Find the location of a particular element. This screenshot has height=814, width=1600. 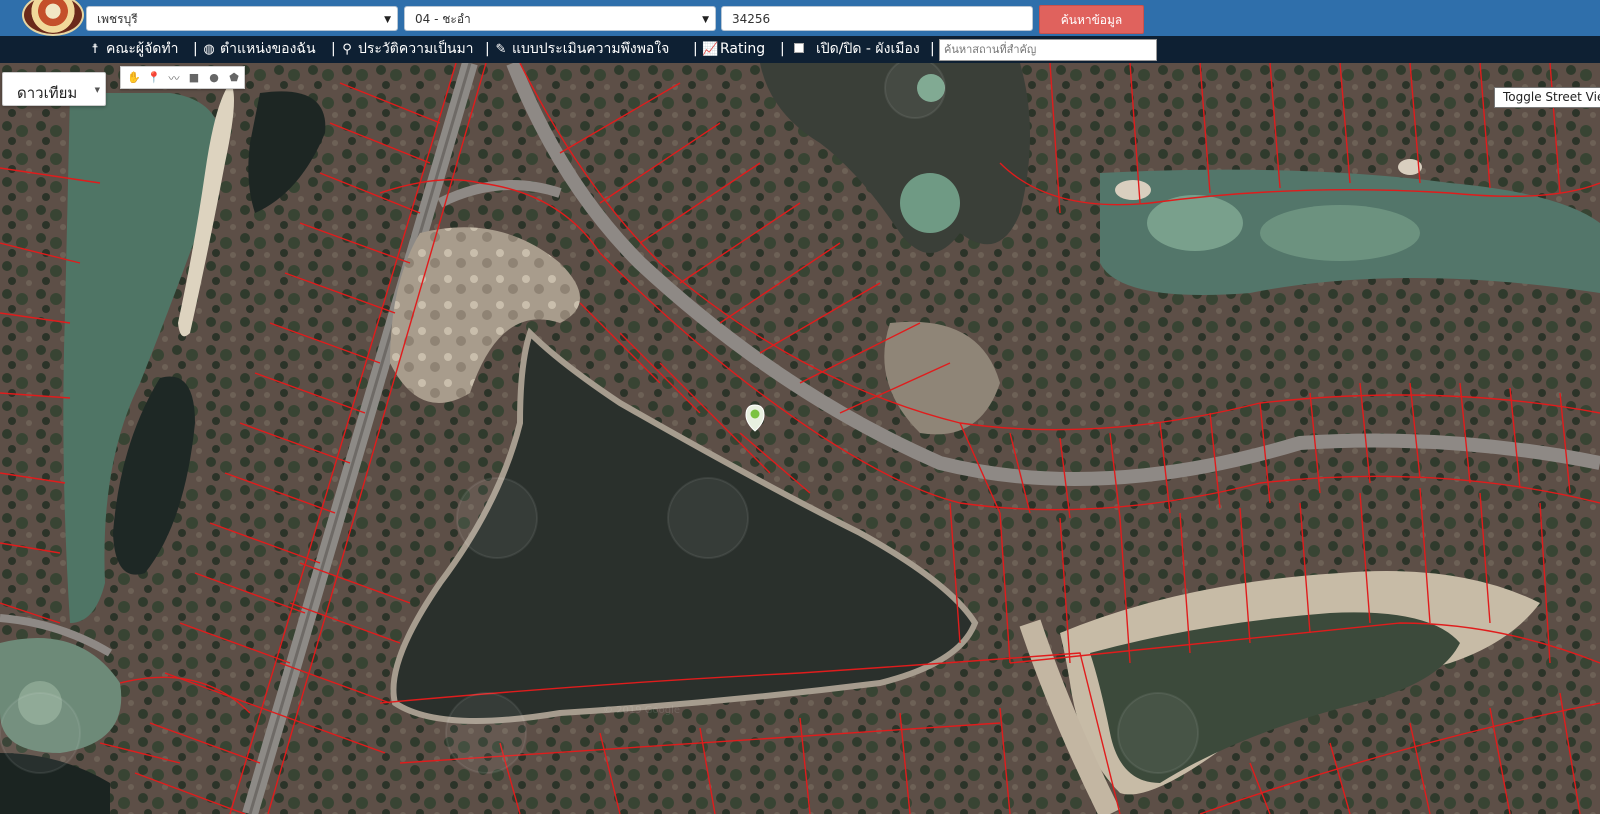

marker-icon: 📍 is located at coordinates (154, 78).